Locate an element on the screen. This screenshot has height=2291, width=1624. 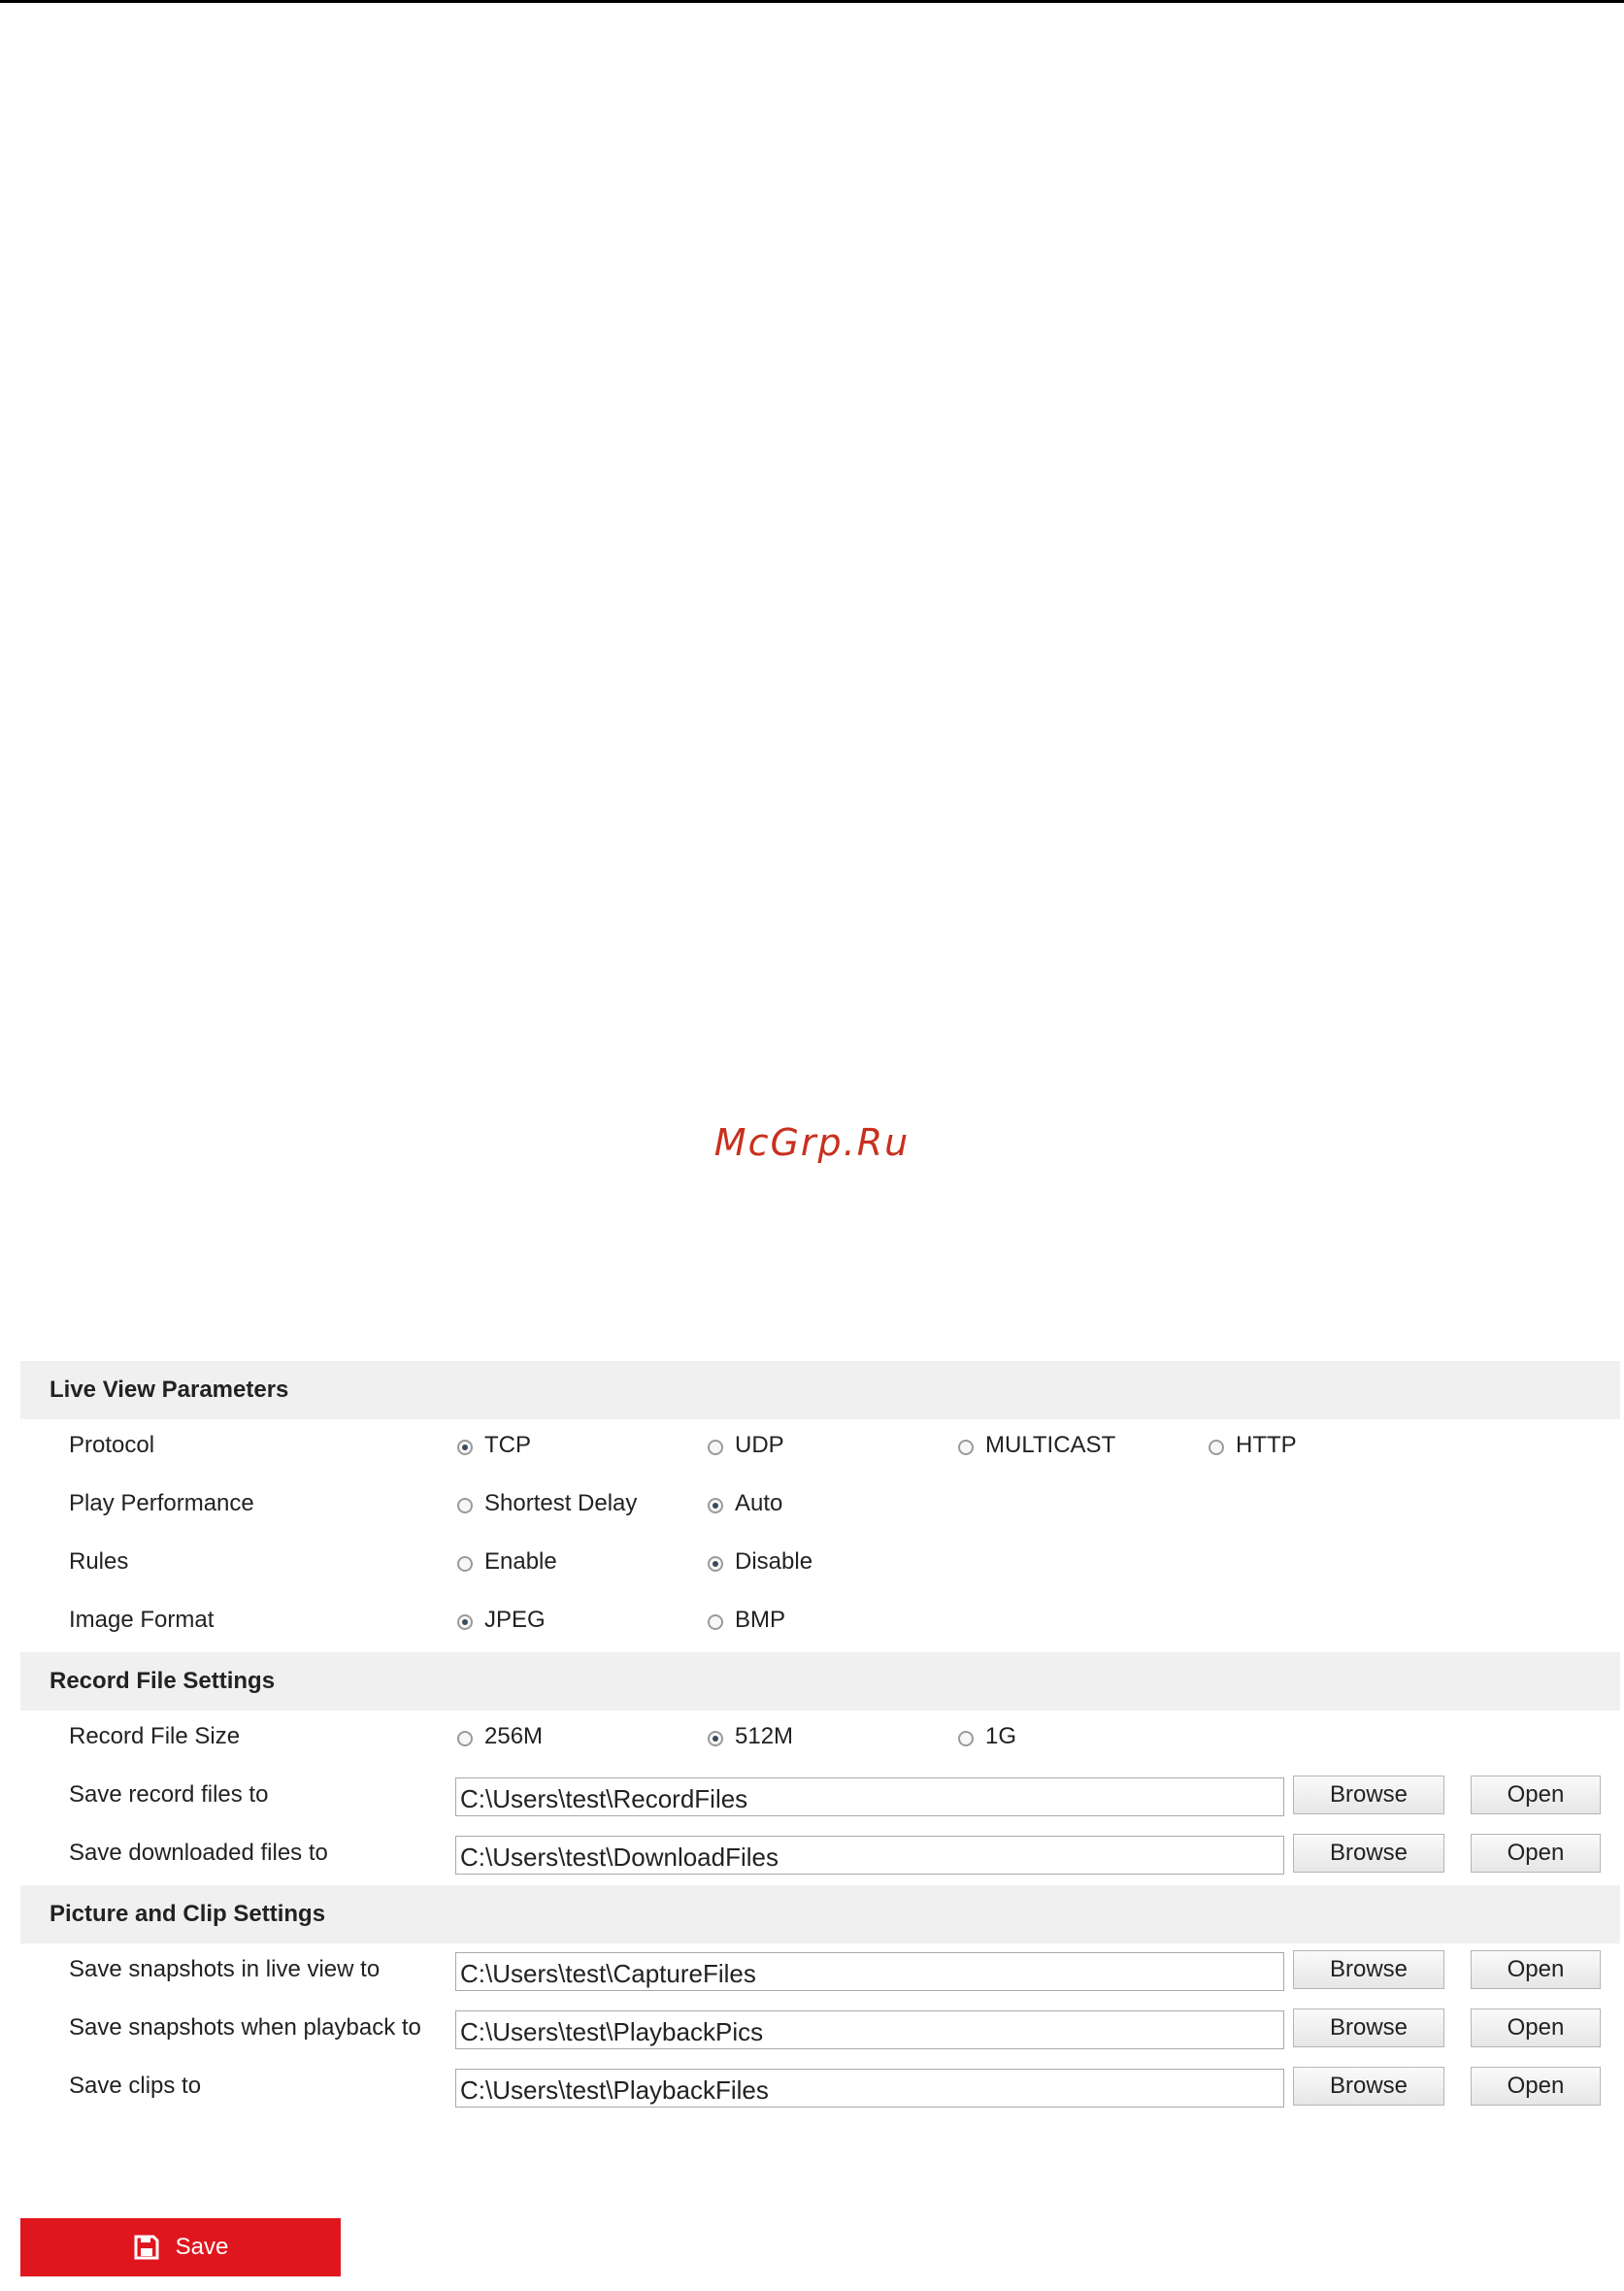
save-clips-row: Save clips to Browse Open is located at coordinates (820, 2089).